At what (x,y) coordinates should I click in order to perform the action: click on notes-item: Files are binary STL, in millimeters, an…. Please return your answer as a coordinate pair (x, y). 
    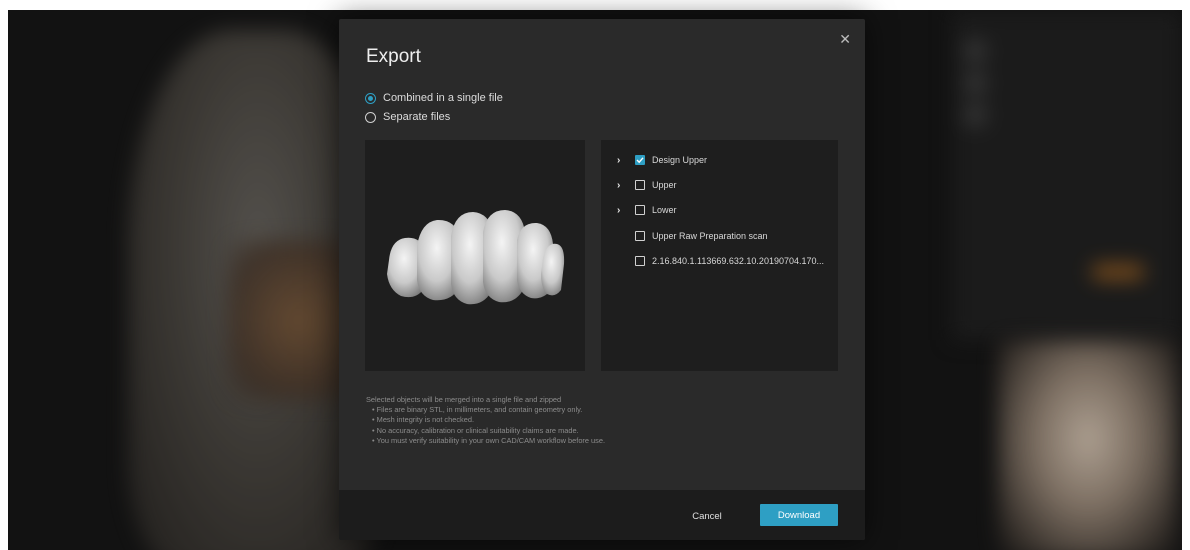
    Looking at the image, I should click on (604, 410).